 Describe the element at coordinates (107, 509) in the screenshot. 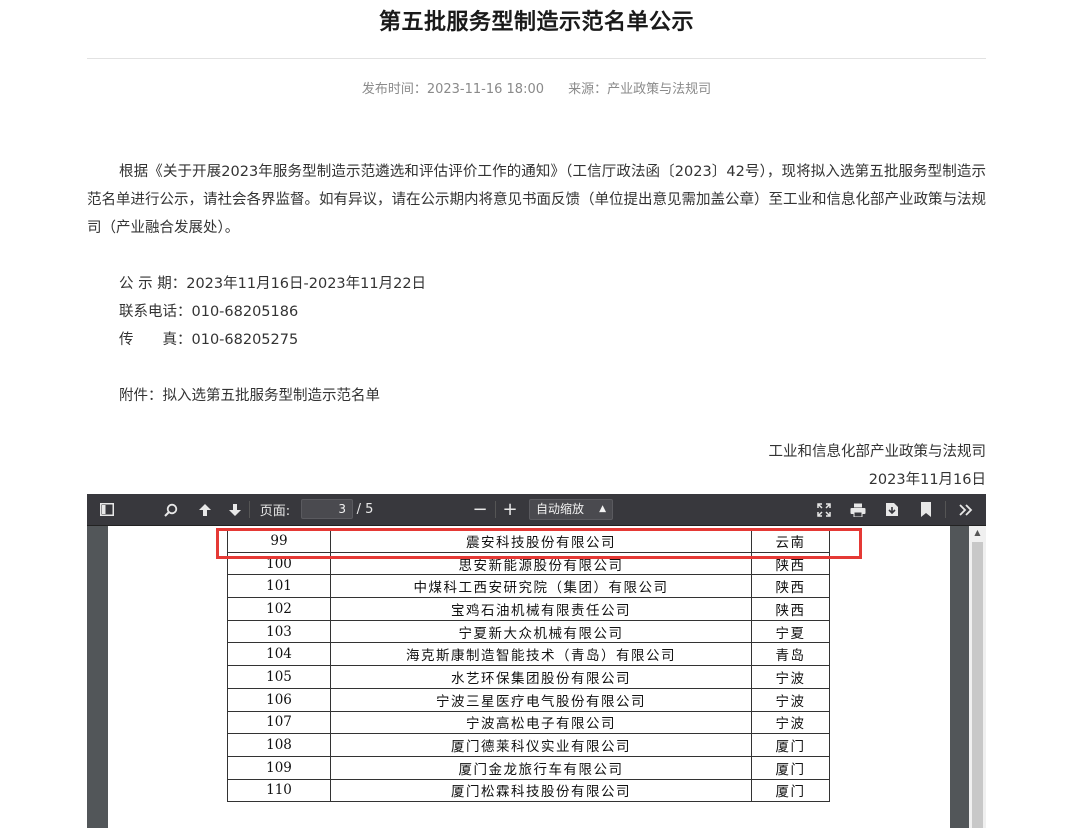

I see `sidebar-toggle-icon` at that location.